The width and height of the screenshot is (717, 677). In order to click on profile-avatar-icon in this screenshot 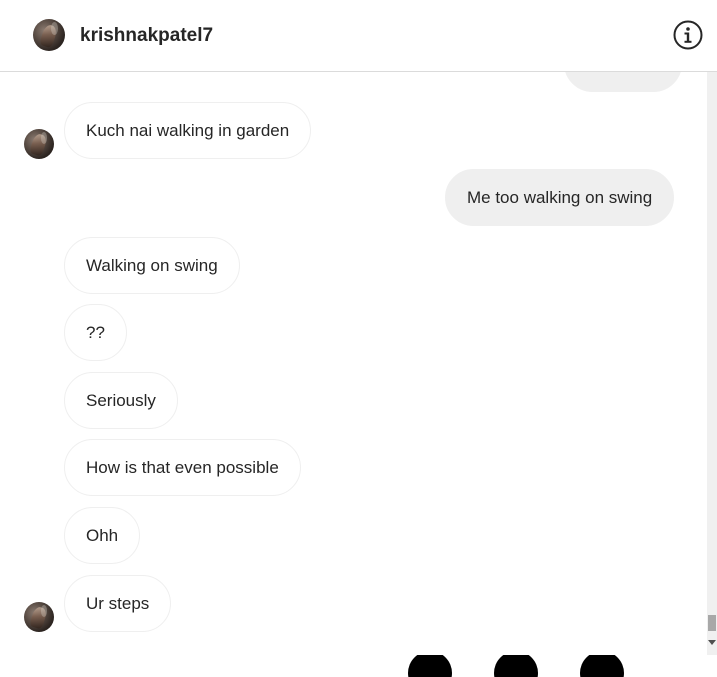, I will do `click(49, 35)`.